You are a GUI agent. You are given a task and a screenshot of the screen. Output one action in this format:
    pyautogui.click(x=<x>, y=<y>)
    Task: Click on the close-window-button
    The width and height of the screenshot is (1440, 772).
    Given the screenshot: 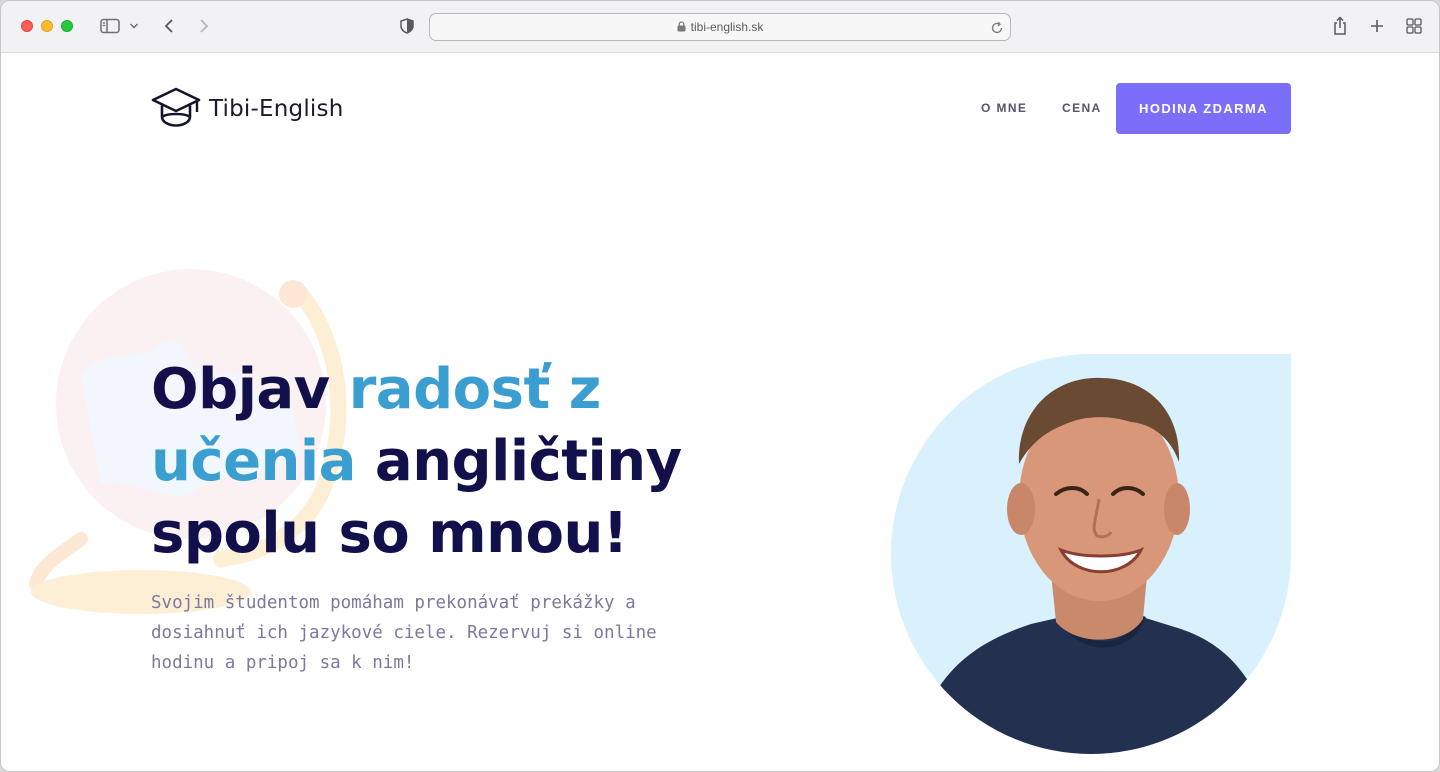 What is the action you would take?
    pyautogui.click(x=27, y=26)
    